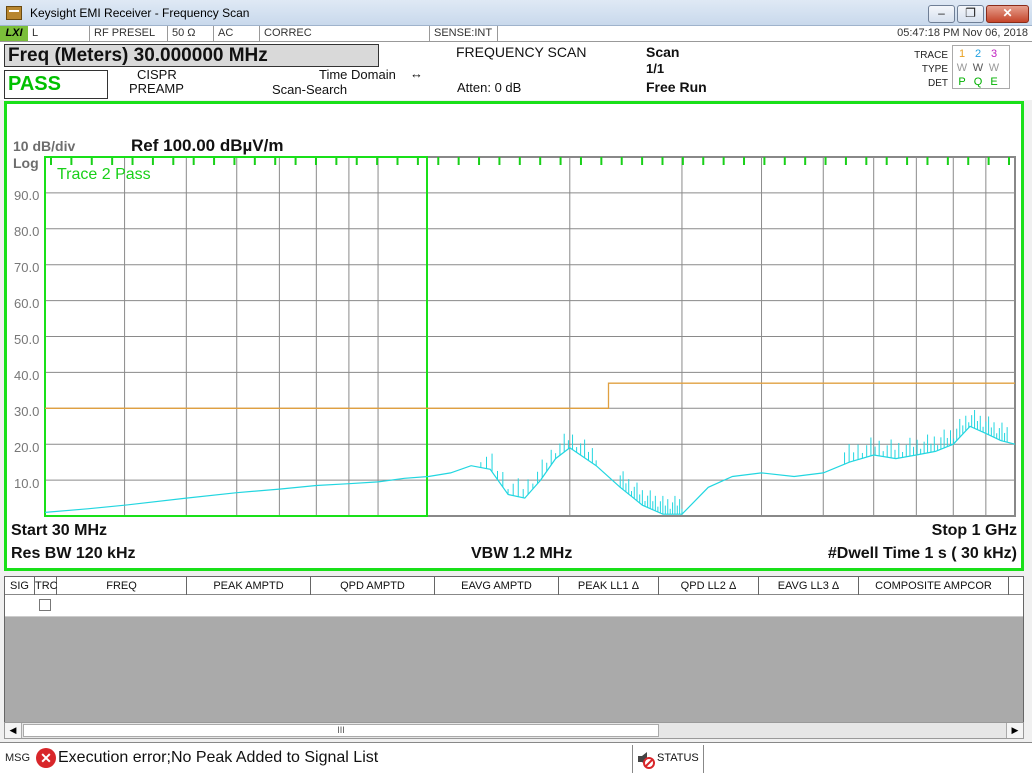 This screenshot has height=776, width=1032. I want to click on lxi-indicator: LXI, so click(14, 33).